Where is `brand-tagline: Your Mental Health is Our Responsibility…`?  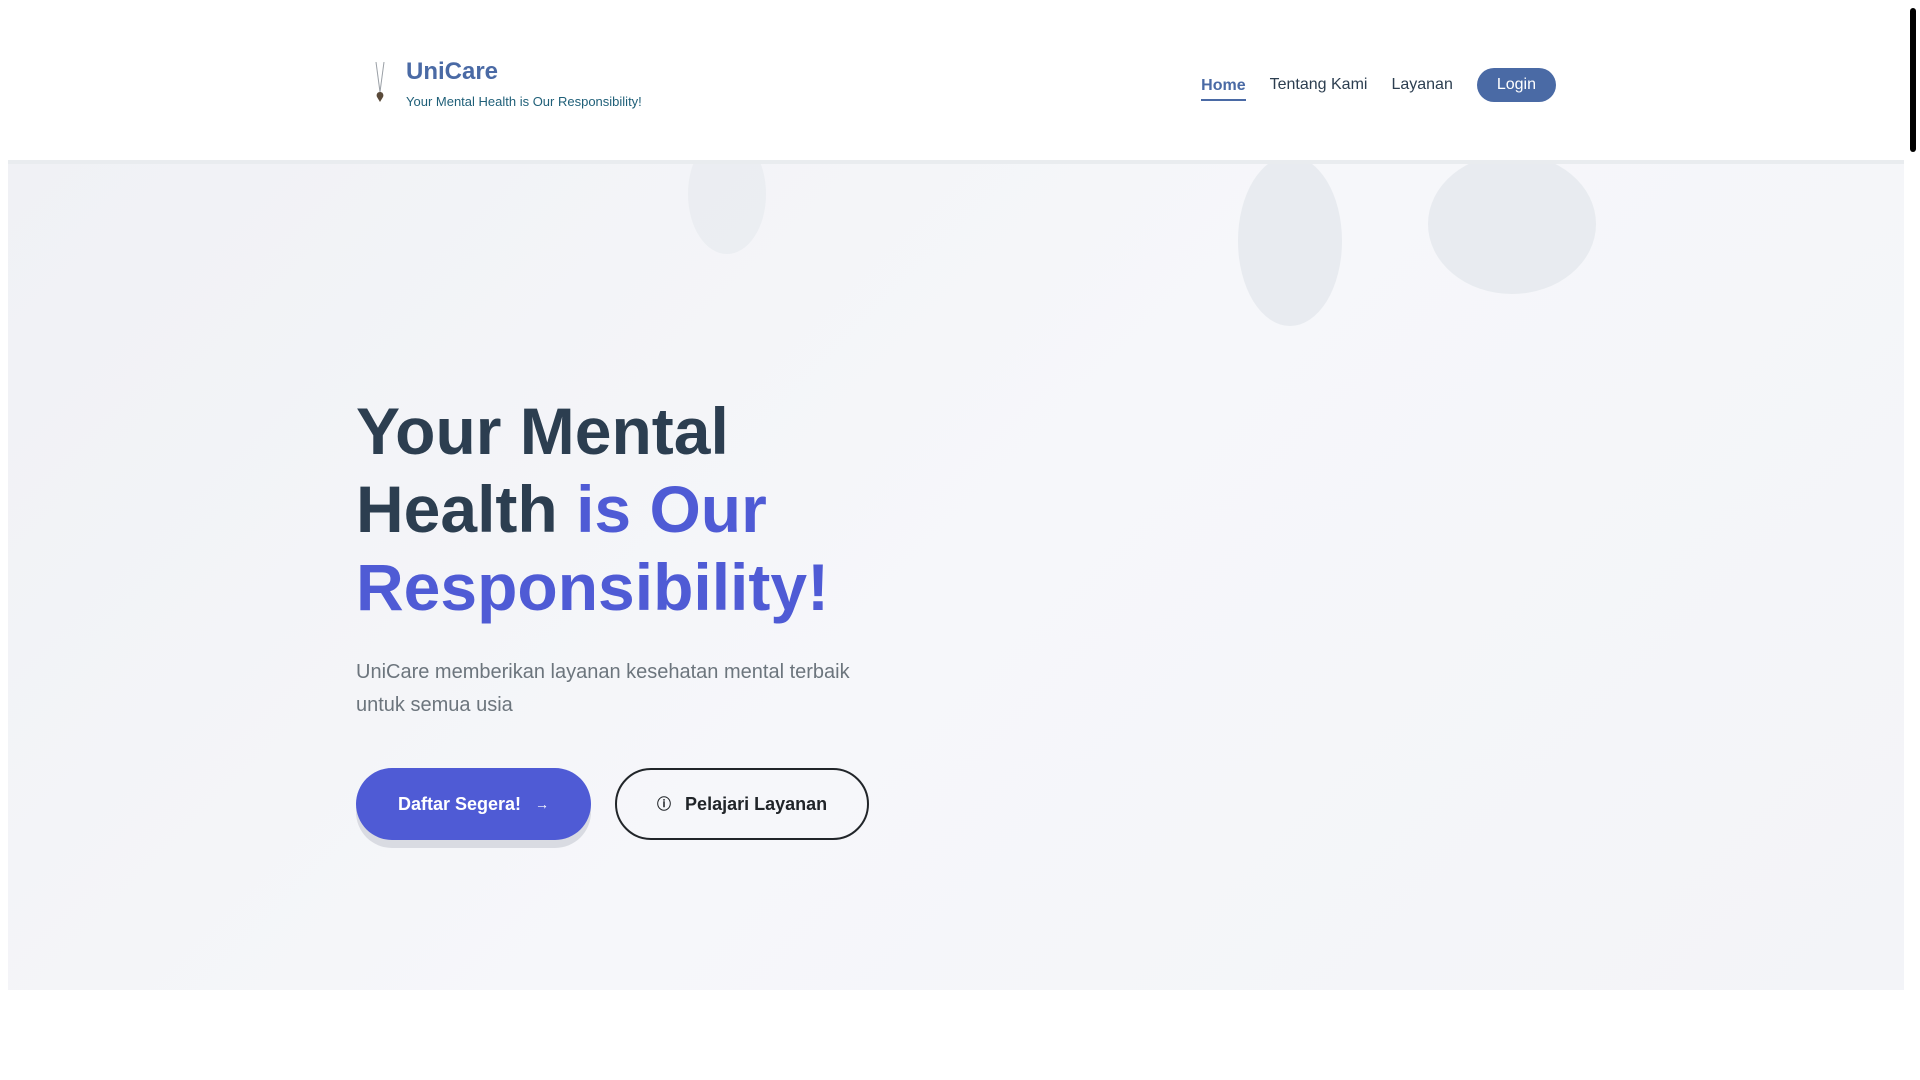
brand-tagline: Your Mental Health is Our Responsibility… is located at coordinates (524, 101).